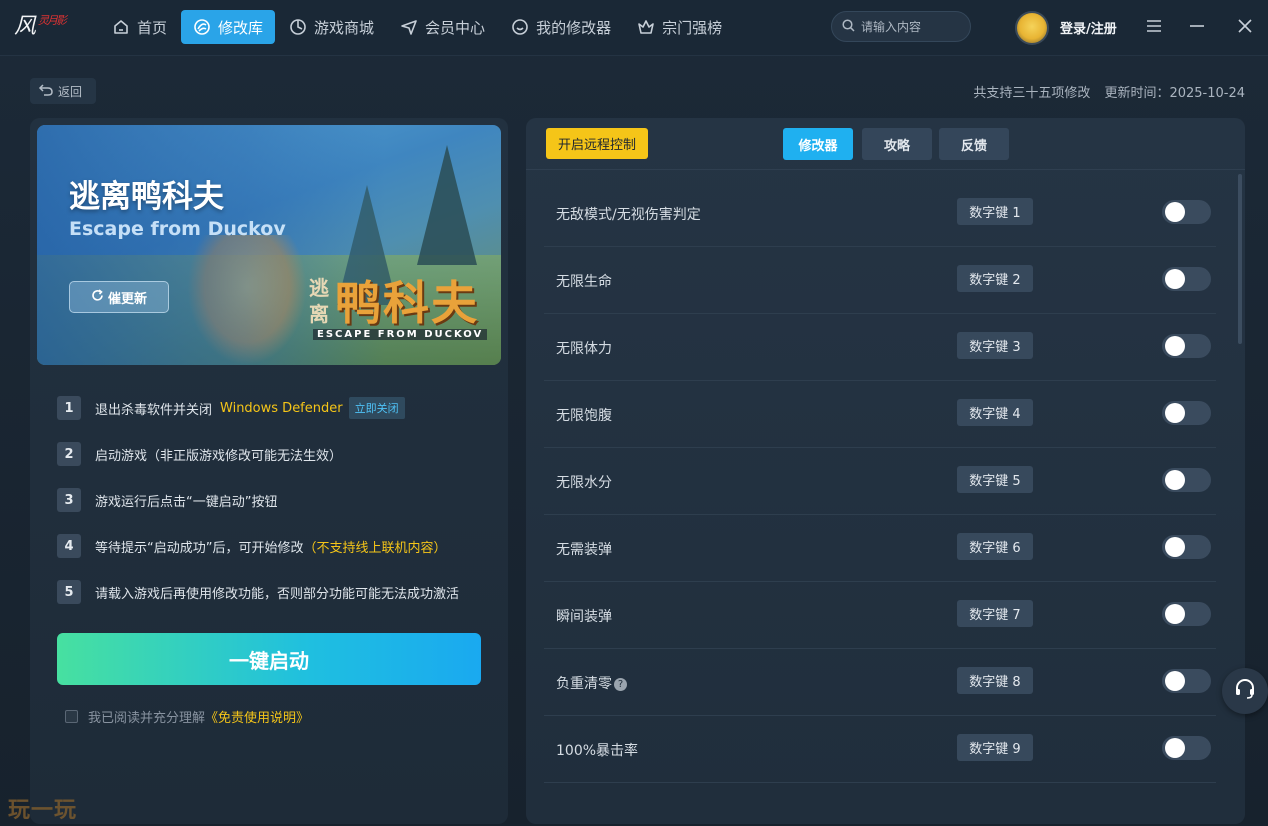 This screenshot has height=826, width=1268. What do you see at coordinates (127, 299) in the screenshot?
I see `update-label: 催更新` at bounding box center [127, 299].